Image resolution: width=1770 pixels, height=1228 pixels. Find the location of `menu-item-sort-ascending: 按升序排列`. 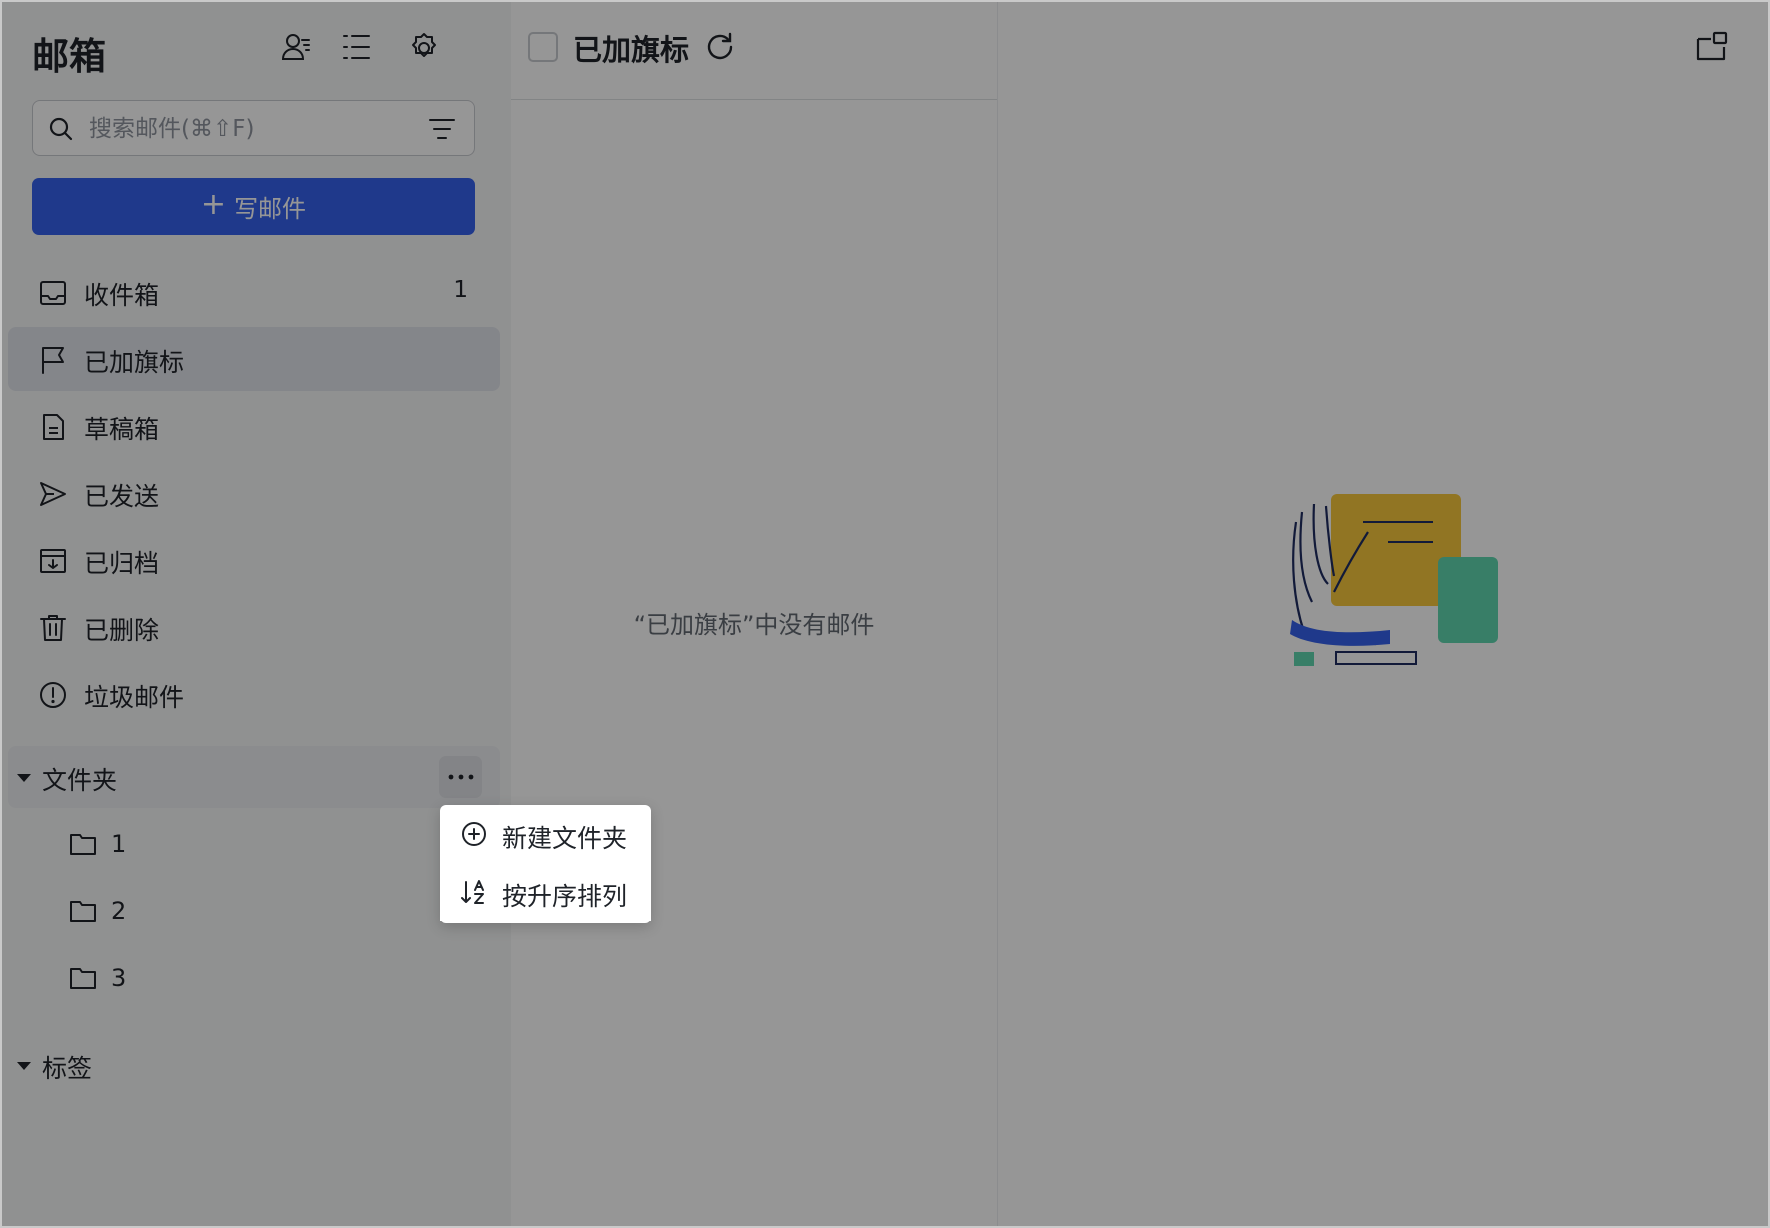

menu-item-sort-ascending: 按升序排列 is located at coordinates (545, 892).